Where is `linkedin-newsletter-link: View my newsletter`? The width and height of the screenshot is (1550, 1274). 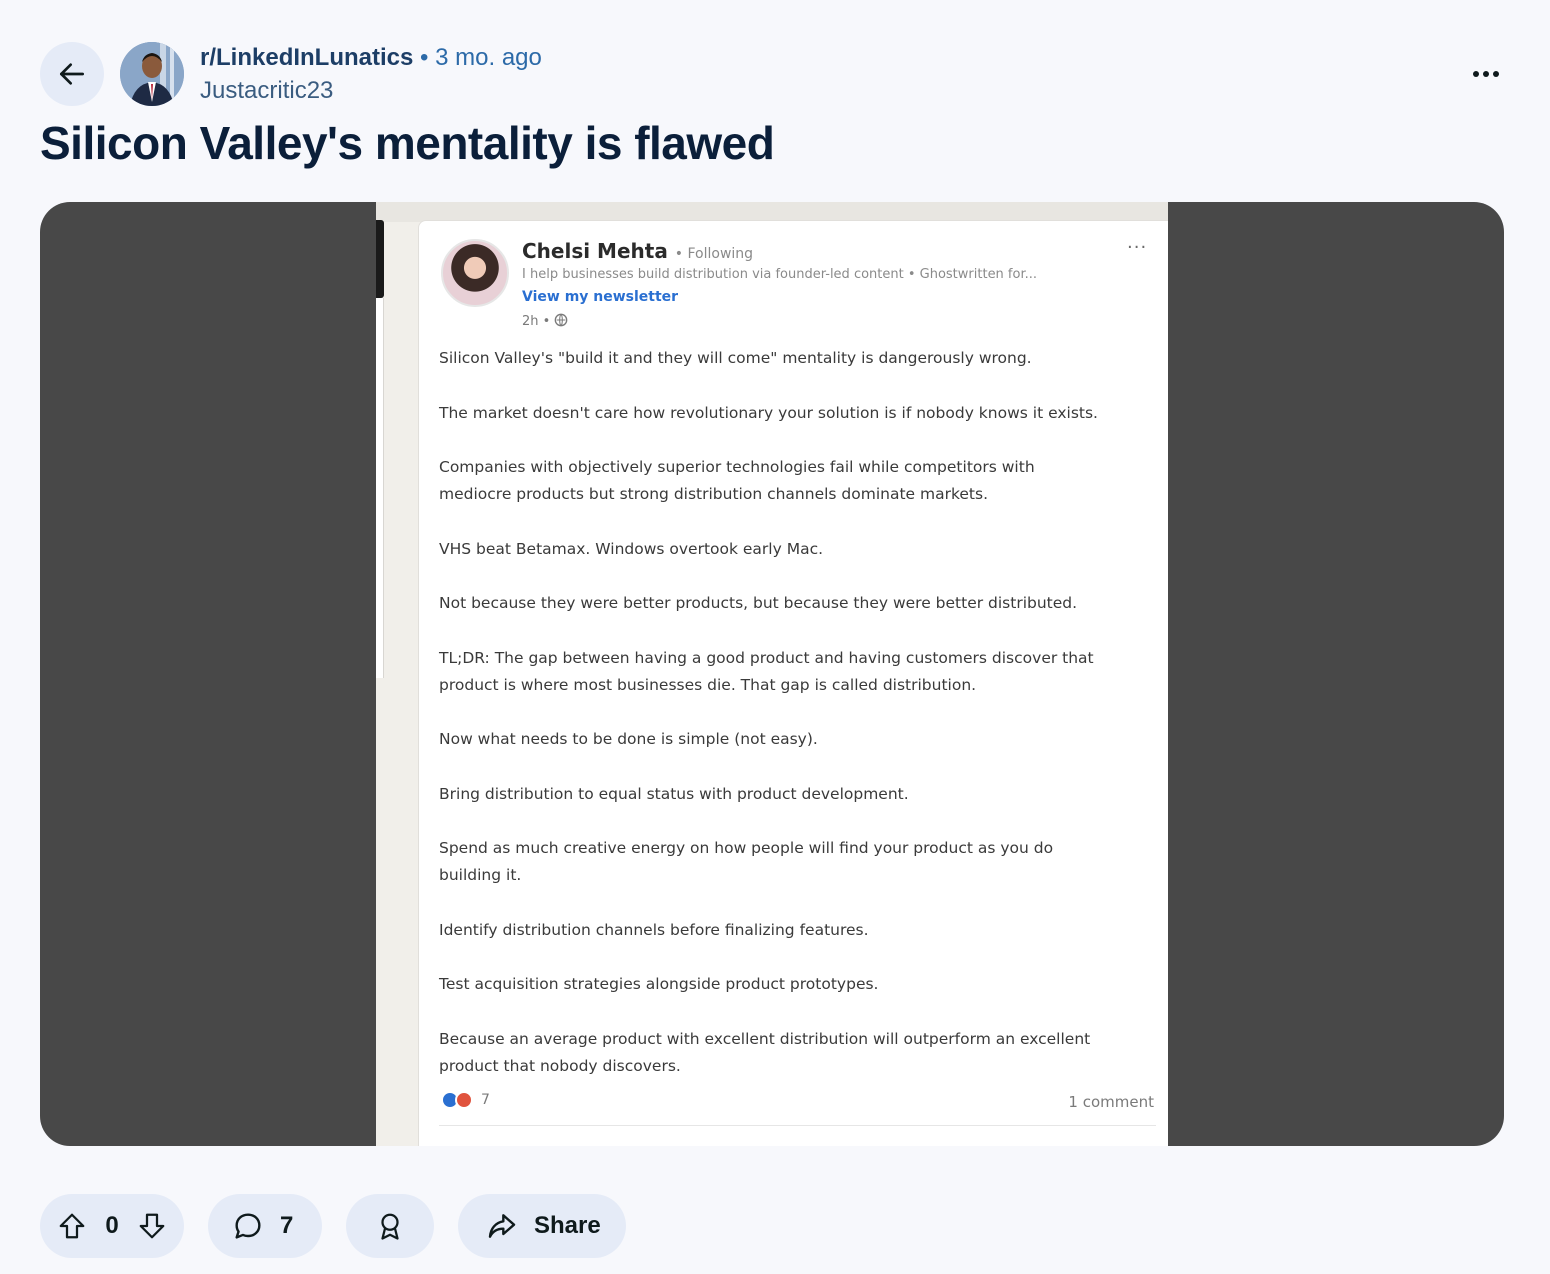 linkedin-newsletter-link: View my newsletter is located at coordinates (600, 297).